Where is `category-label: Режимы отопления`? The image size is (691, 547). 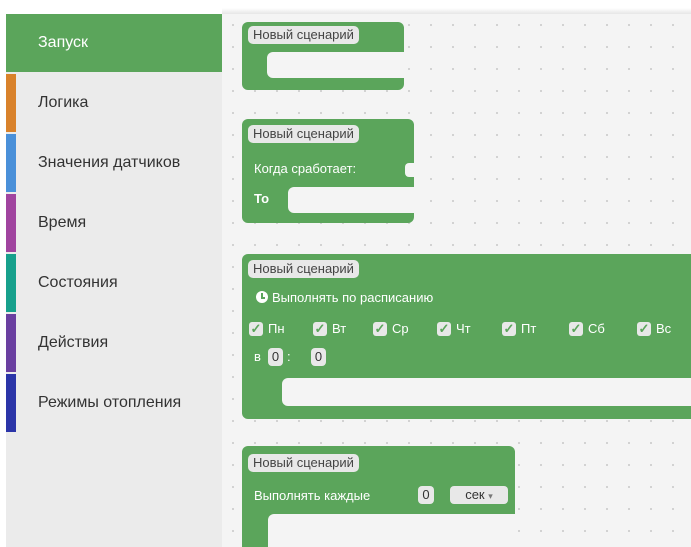 category-label: Режимы отопления is located at coordinates (110, 402).